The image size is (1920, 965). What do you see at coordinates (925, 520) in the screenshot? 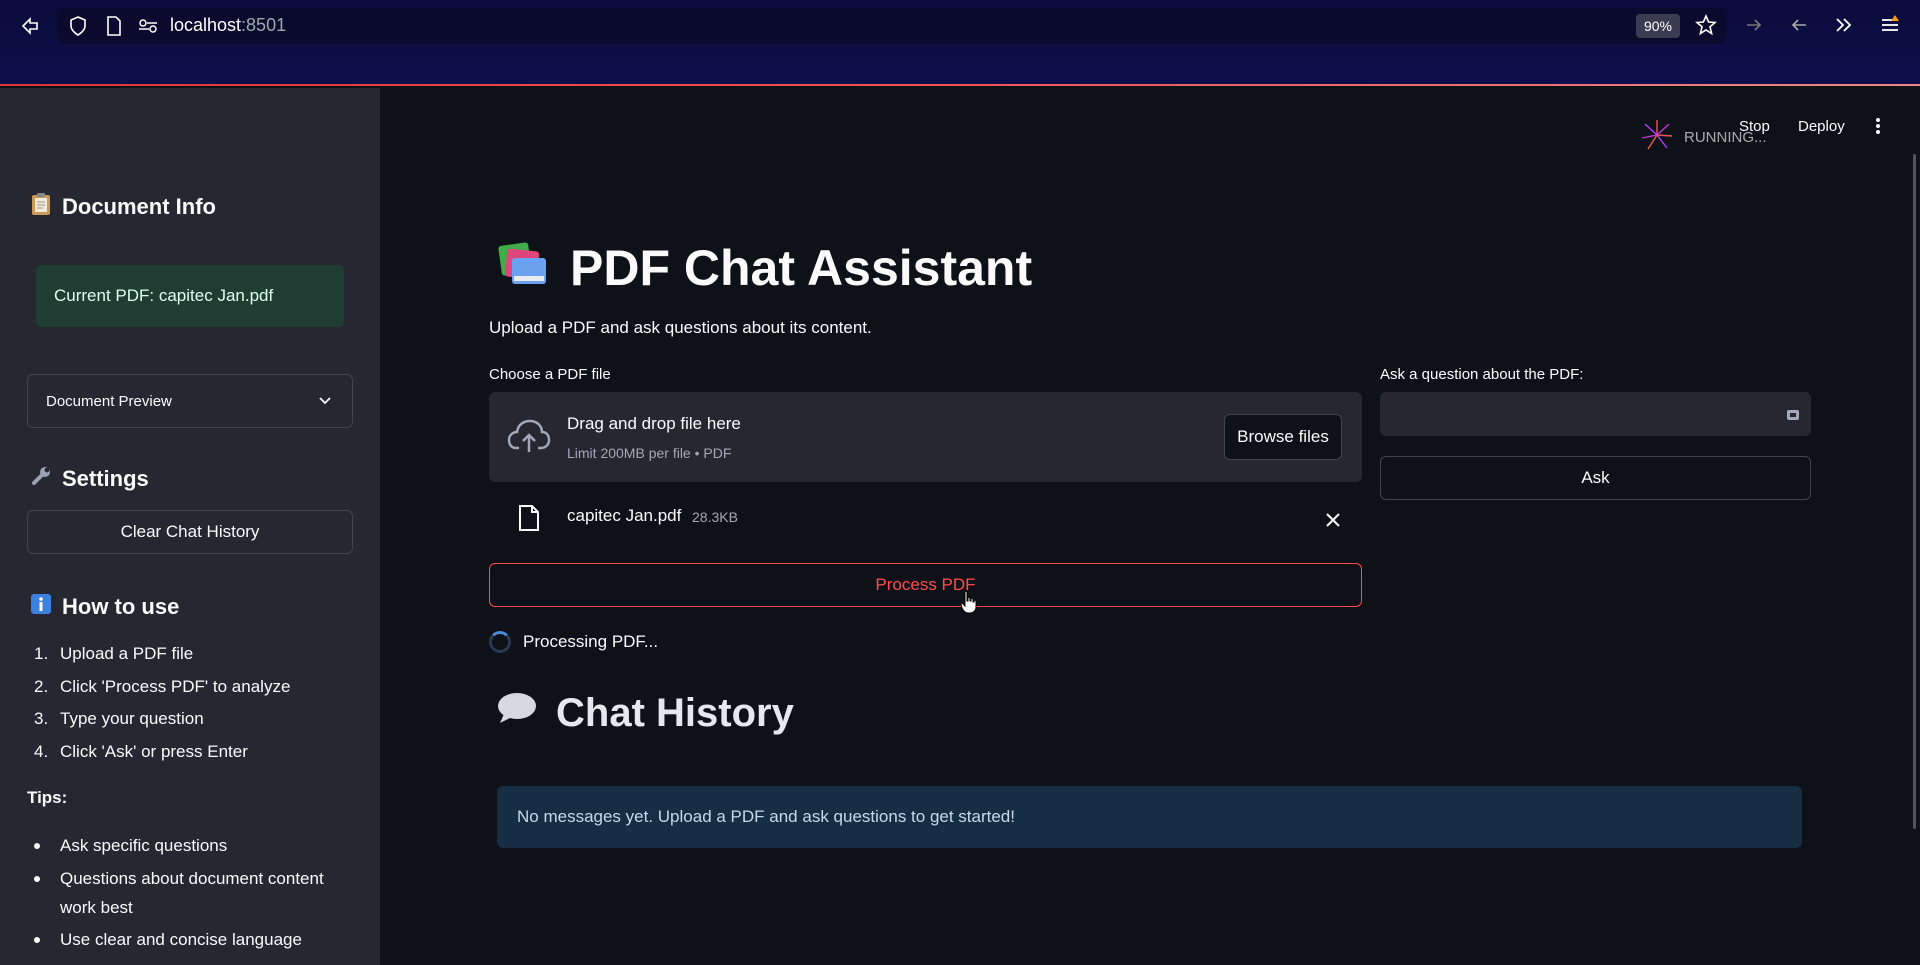
I see `uploaded-file-row: capitec Jan.pdf 28.3KB` at bounding box center [925, 520].